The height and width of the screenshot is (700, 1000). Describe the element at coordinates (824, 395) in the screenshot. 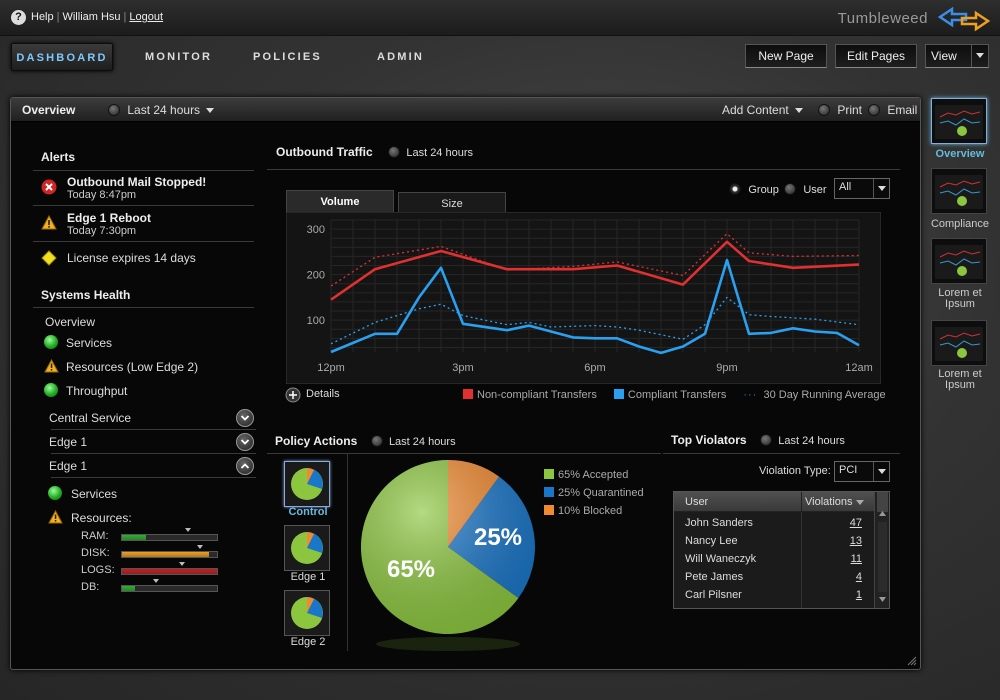

I see `legend-label: 30 Day Running Average` at that location.